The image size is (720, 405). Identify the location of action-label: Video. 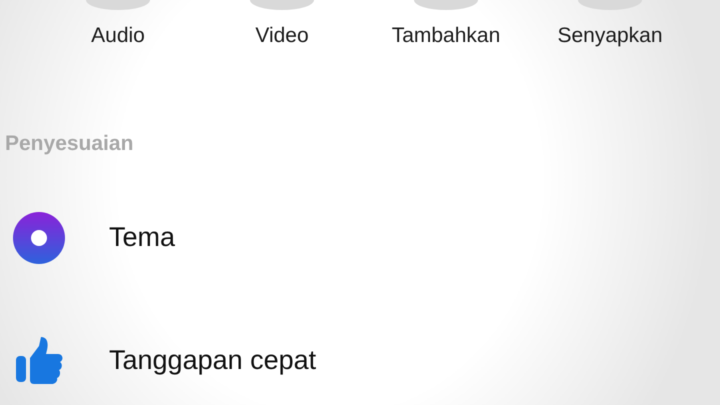
(282, 36).